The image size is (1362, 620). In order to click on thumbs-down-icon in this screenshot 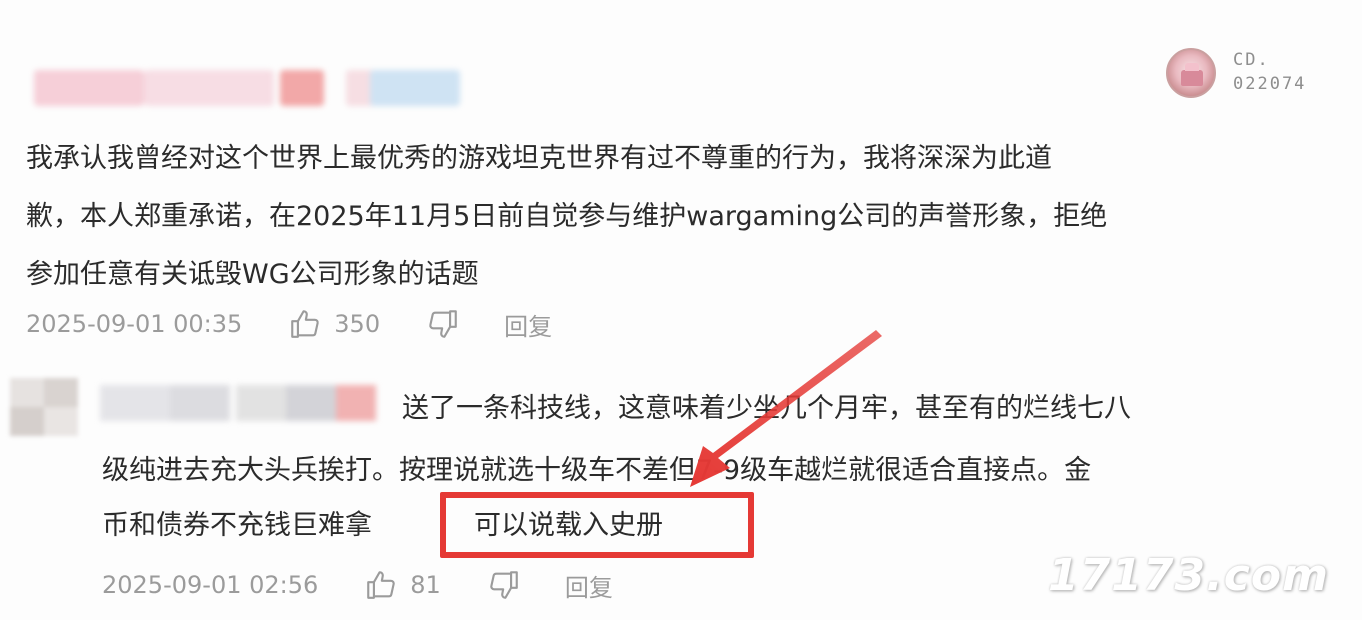, I will do `click(504, 585)`.